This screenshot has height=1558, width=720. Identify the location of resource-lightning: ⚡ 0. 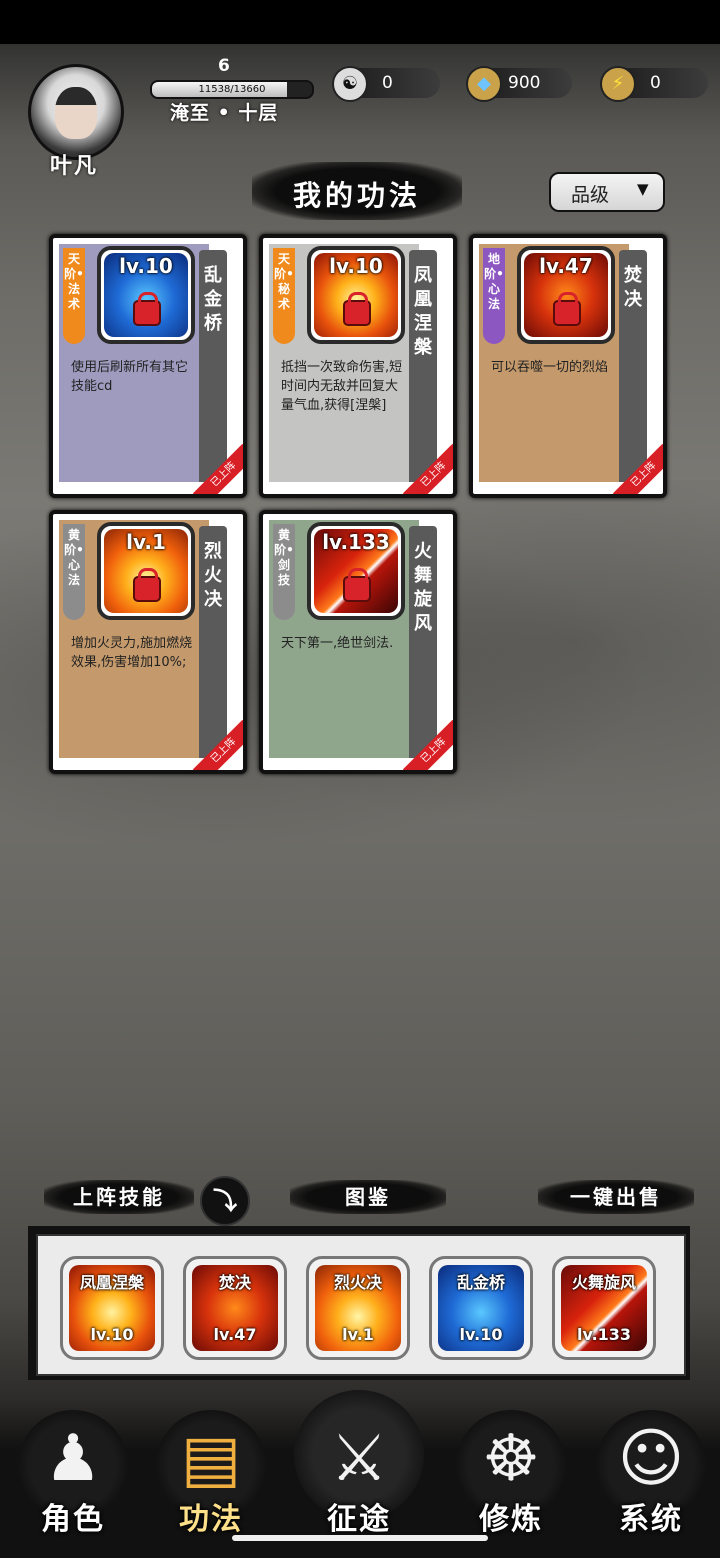
(654, 84).